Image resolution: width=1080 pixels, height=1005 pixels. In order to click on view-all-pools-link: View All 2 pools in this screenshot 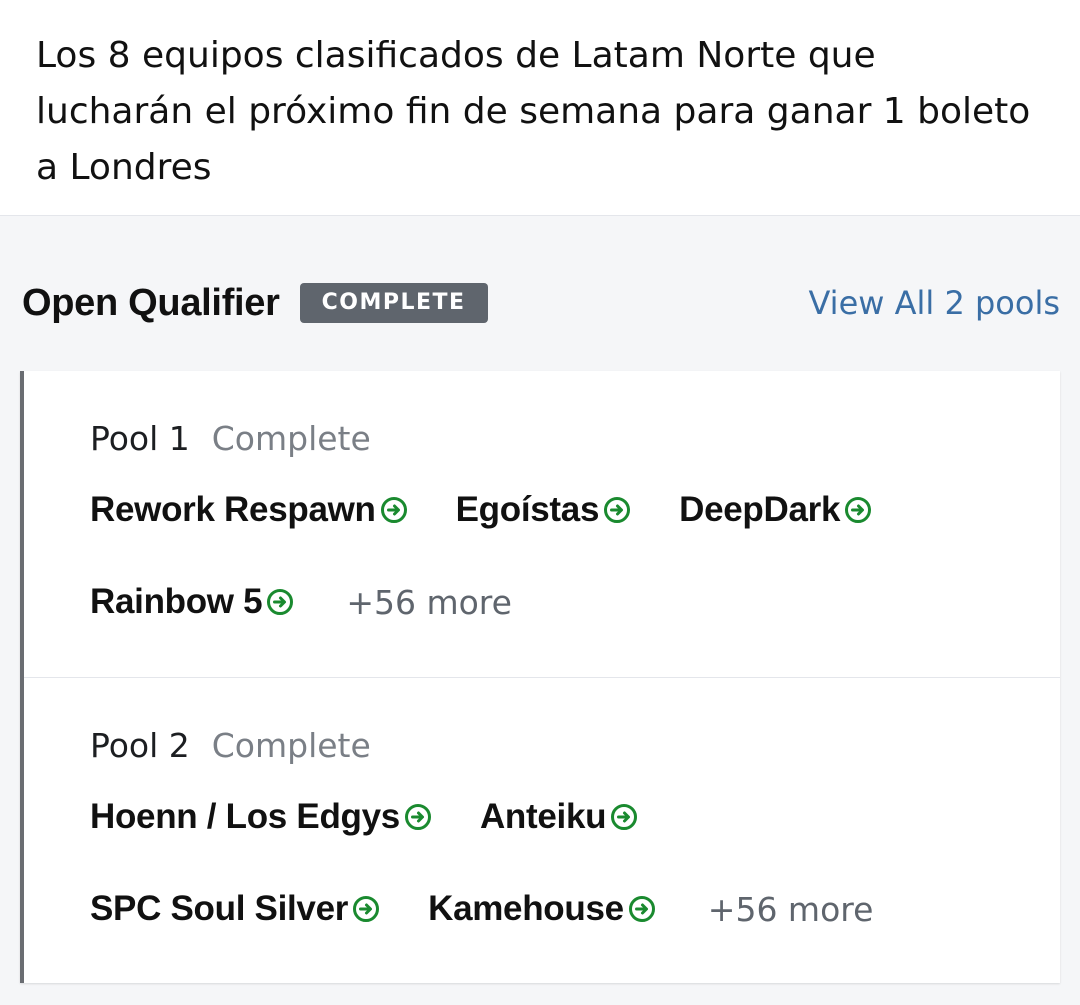, I will do `click(934, 303)`.